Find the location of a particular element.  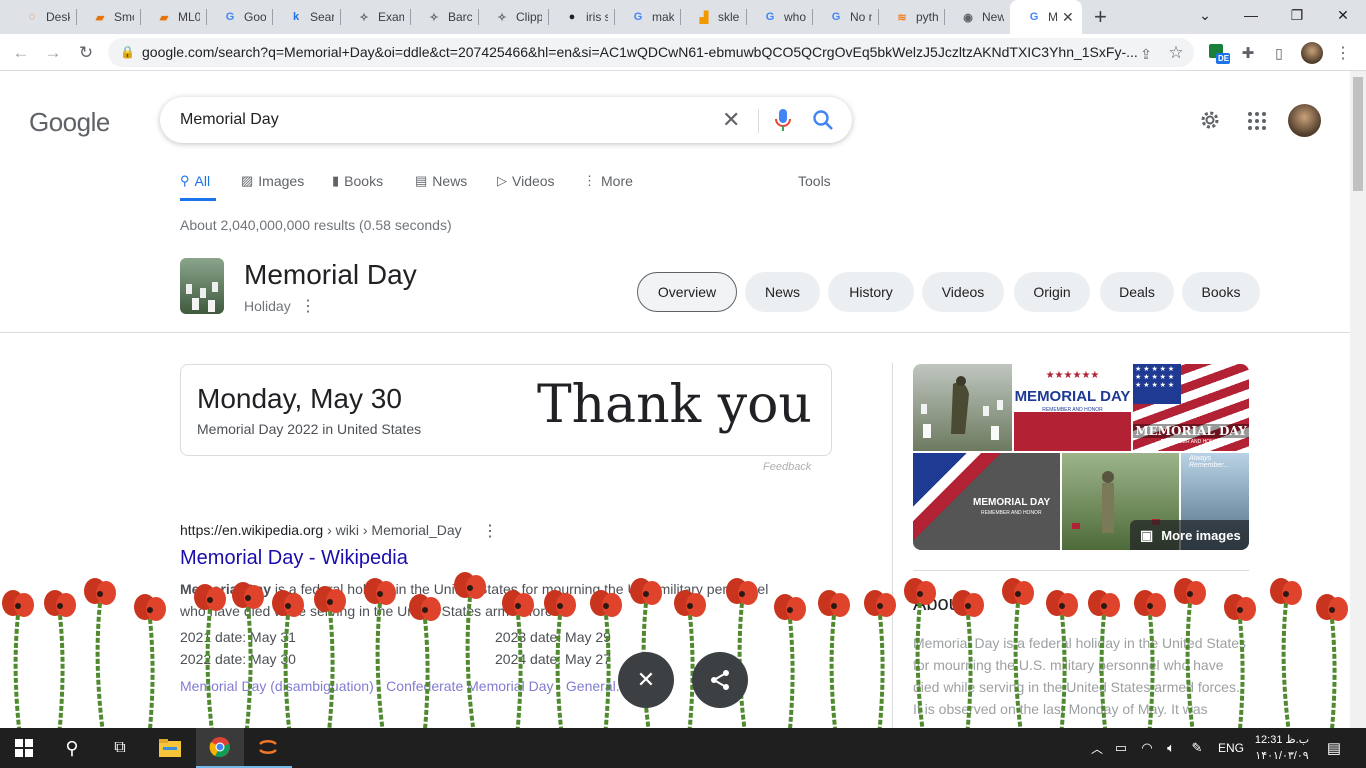

clear-search-icon: ✕ is located at coordinates (731, 120).